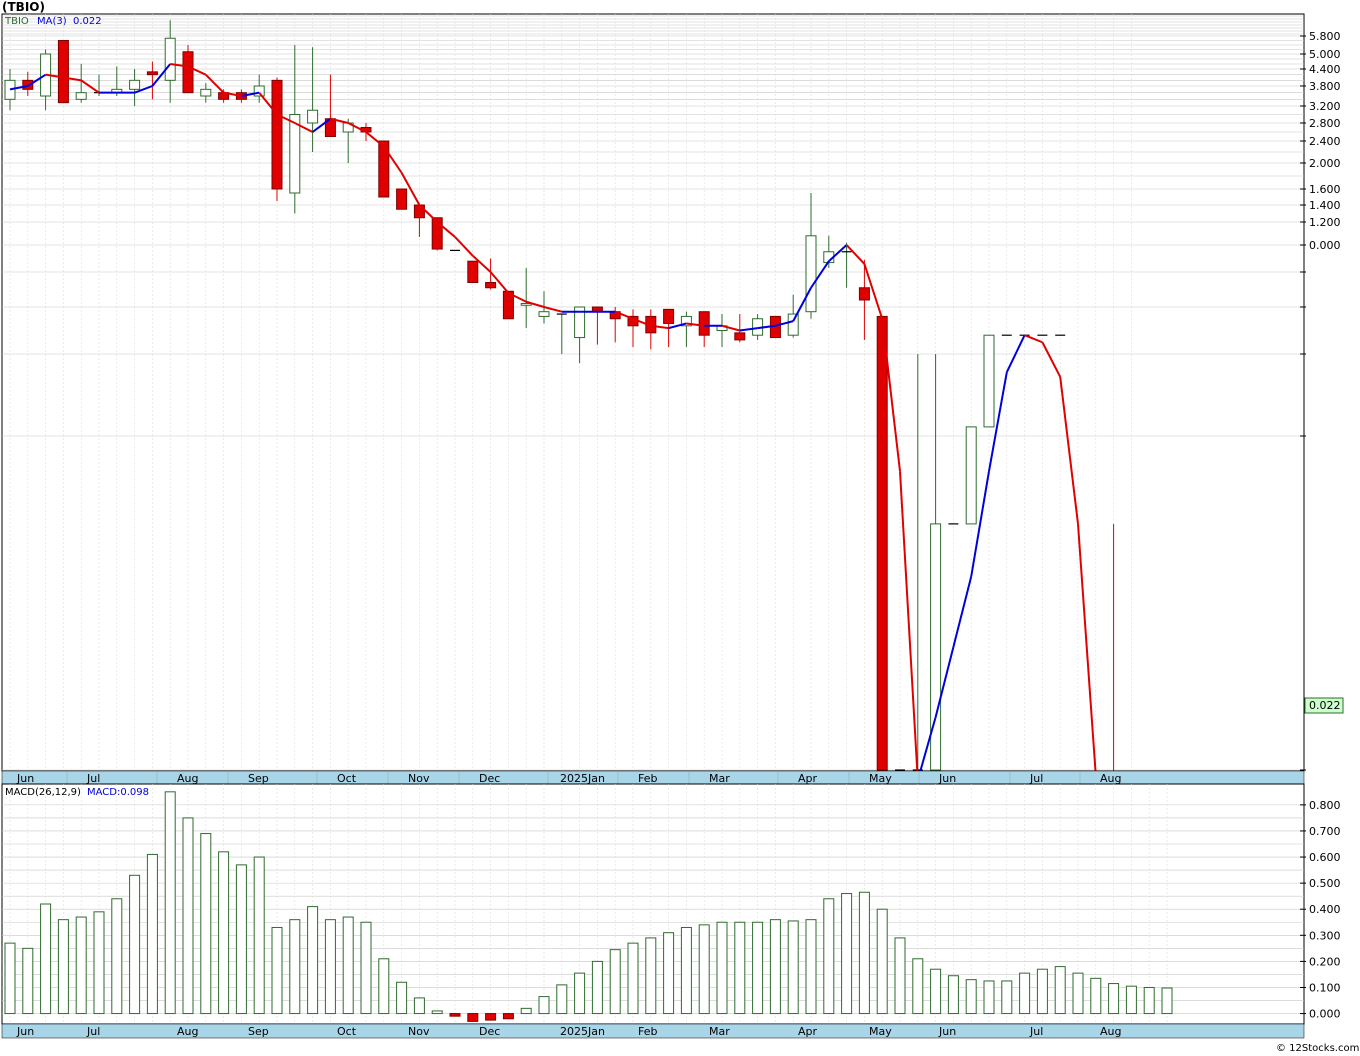  Describe the element at coordinates (1325, 54) in the screenshot. I see `price-tick-label: 5.000` at that location.